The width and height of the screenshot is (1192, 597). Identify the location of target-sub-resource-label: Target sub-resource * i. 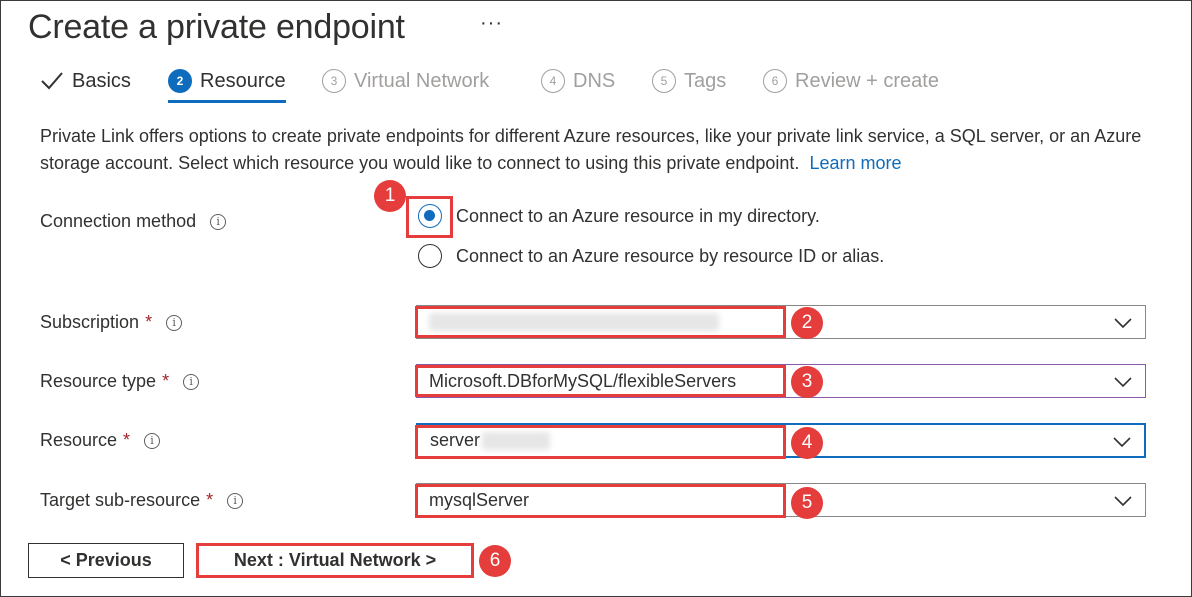
(142, 500).